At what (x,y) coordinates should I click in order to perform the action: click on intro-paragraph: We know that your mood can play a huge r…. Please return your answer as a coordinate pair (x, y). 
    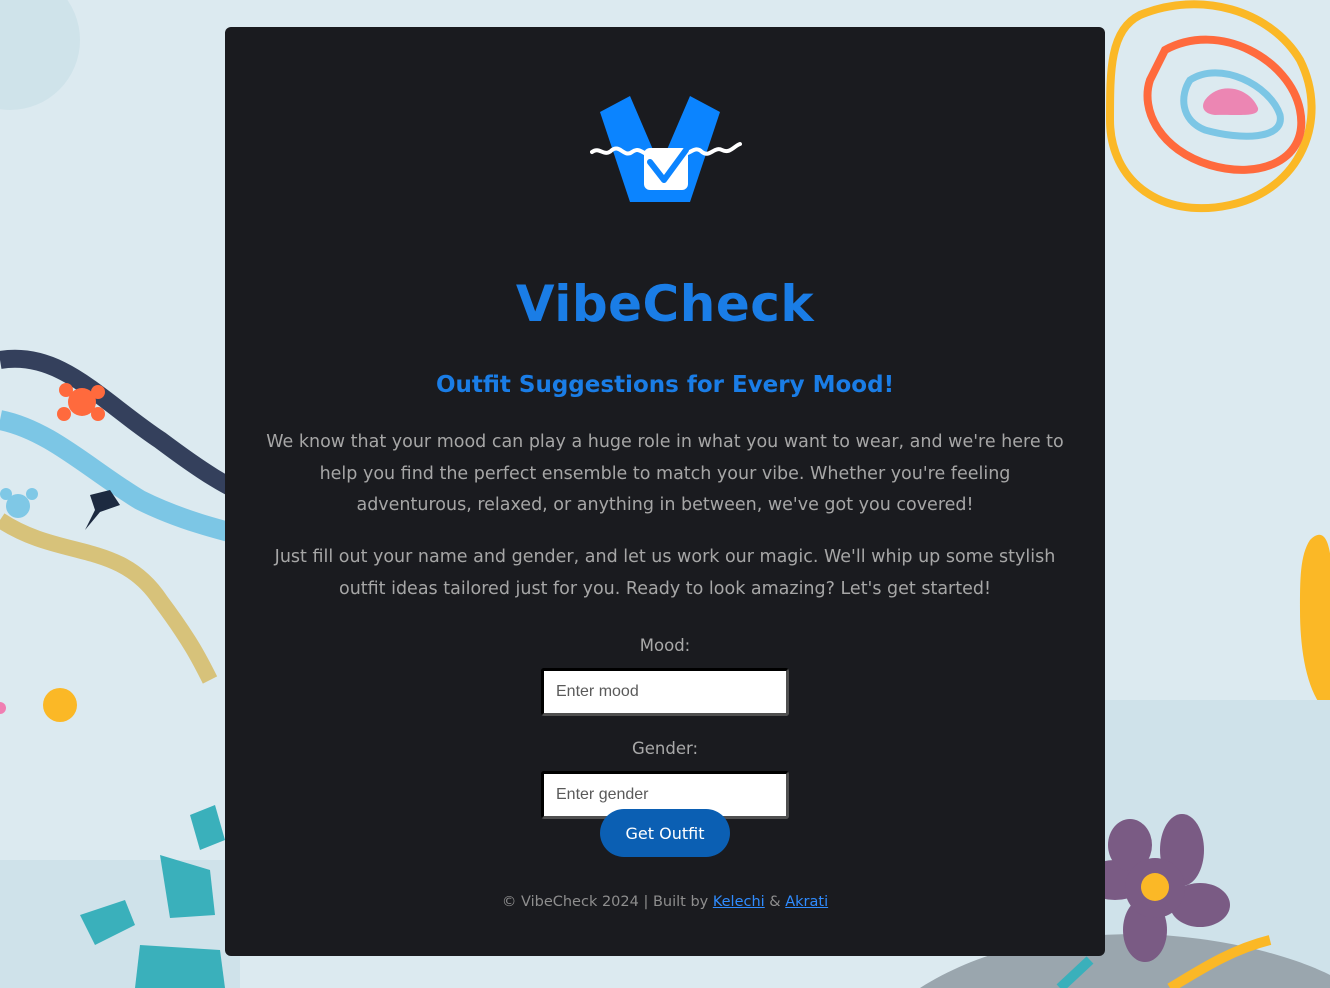
    Looking at the image, I should click on (665, 473).